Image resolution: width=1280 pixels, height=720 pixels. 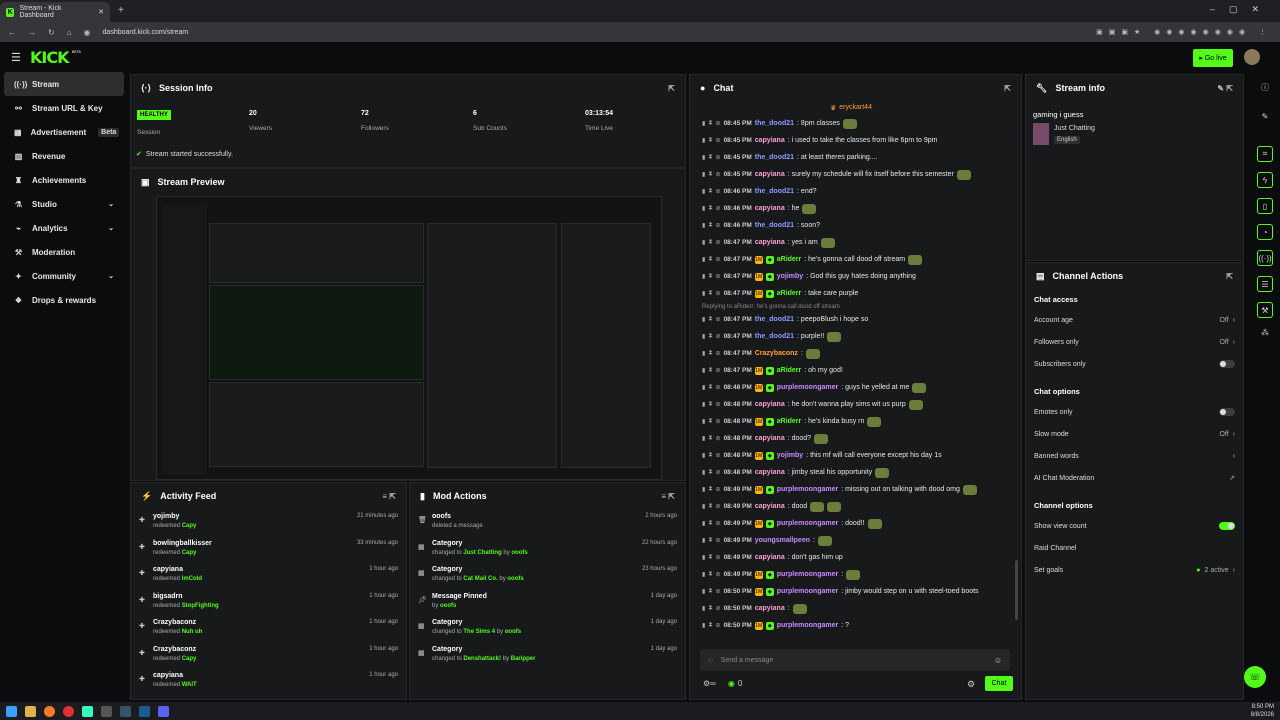 I want to click on send-chat-button: Chat, so click(x=999, y=683).